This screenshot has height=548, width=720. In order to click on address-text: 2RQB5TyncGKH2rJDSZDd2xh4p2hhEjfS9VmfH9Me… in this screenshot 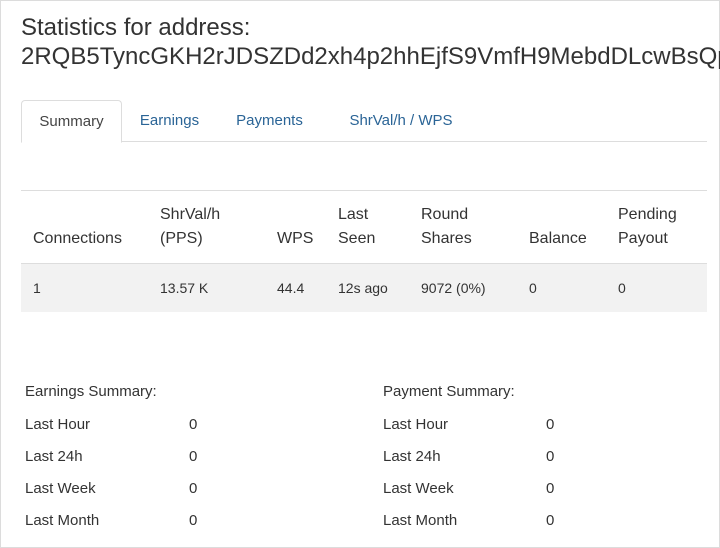, I will do `click(370, 56)`.